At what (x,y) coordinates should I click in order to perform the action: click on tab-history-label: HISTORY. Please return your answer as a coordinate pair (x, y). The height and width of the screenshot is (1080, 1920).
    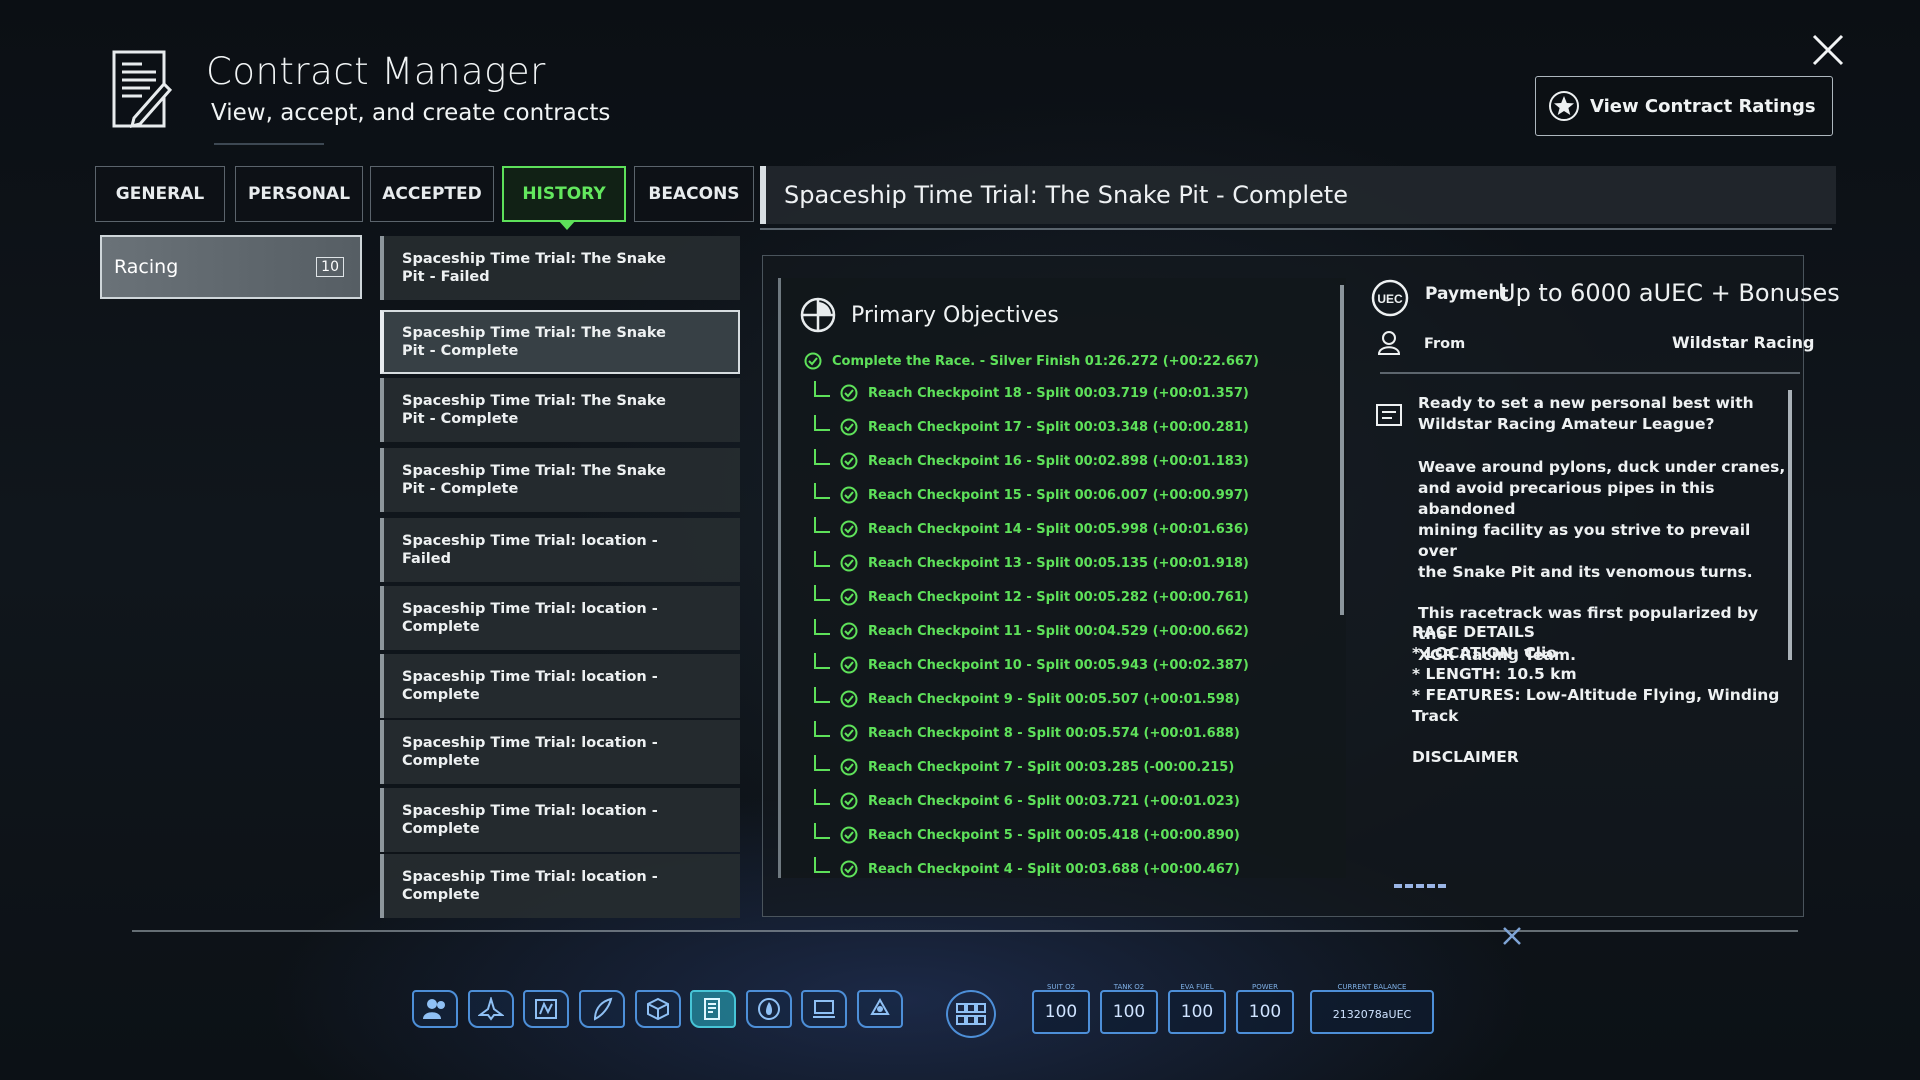
    Looking at the image, I should click on (564, 194).